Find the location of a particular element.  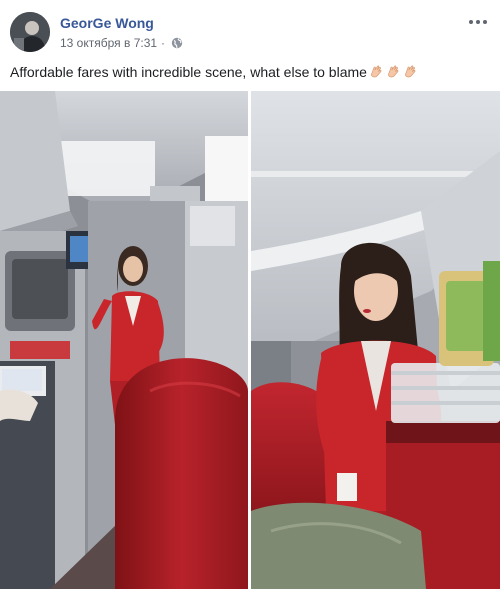

author-name-link: GeorGe Wong is located at coordinates (107, 23).